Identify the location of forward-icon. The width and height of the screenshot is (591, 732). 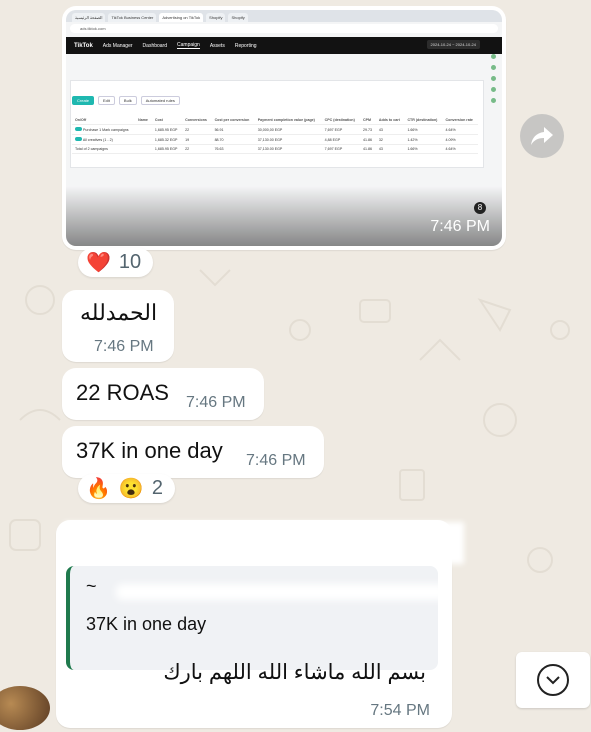
(542, 136).